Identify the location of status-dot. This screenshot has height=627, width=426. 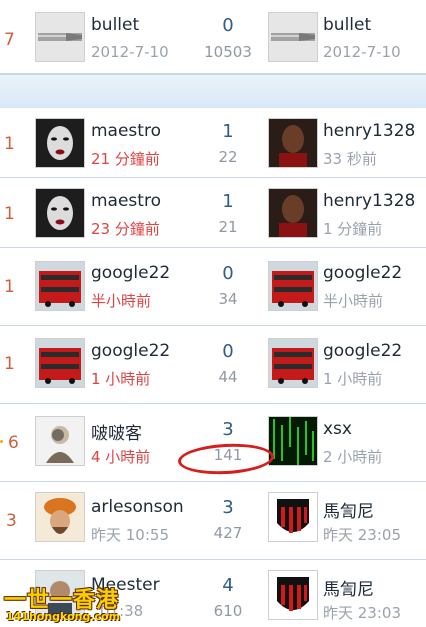
(1, 441).